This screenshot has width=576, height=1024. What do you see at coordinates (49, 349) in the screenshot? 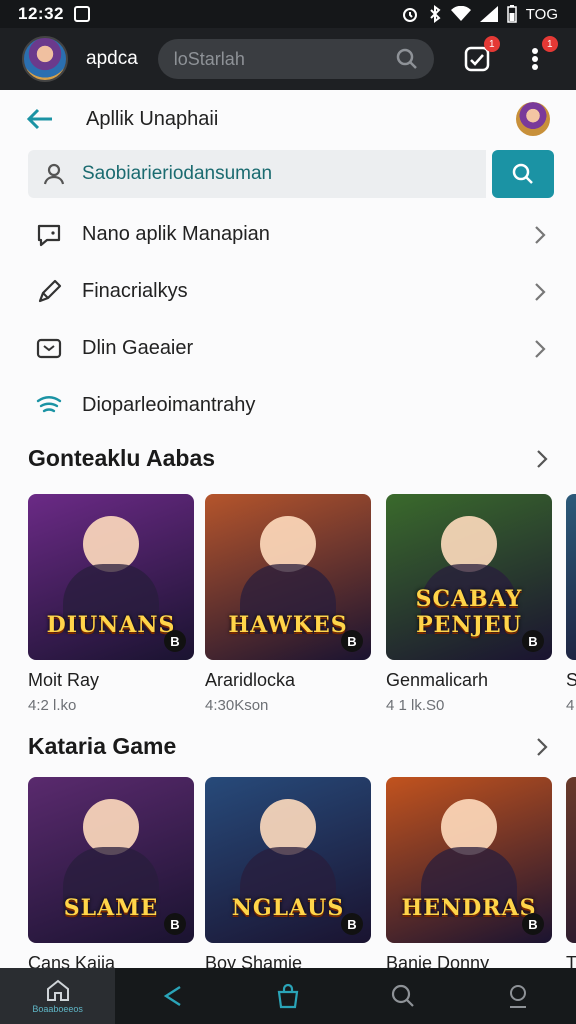
I see `message-icon` at bounding box center [49, 349].